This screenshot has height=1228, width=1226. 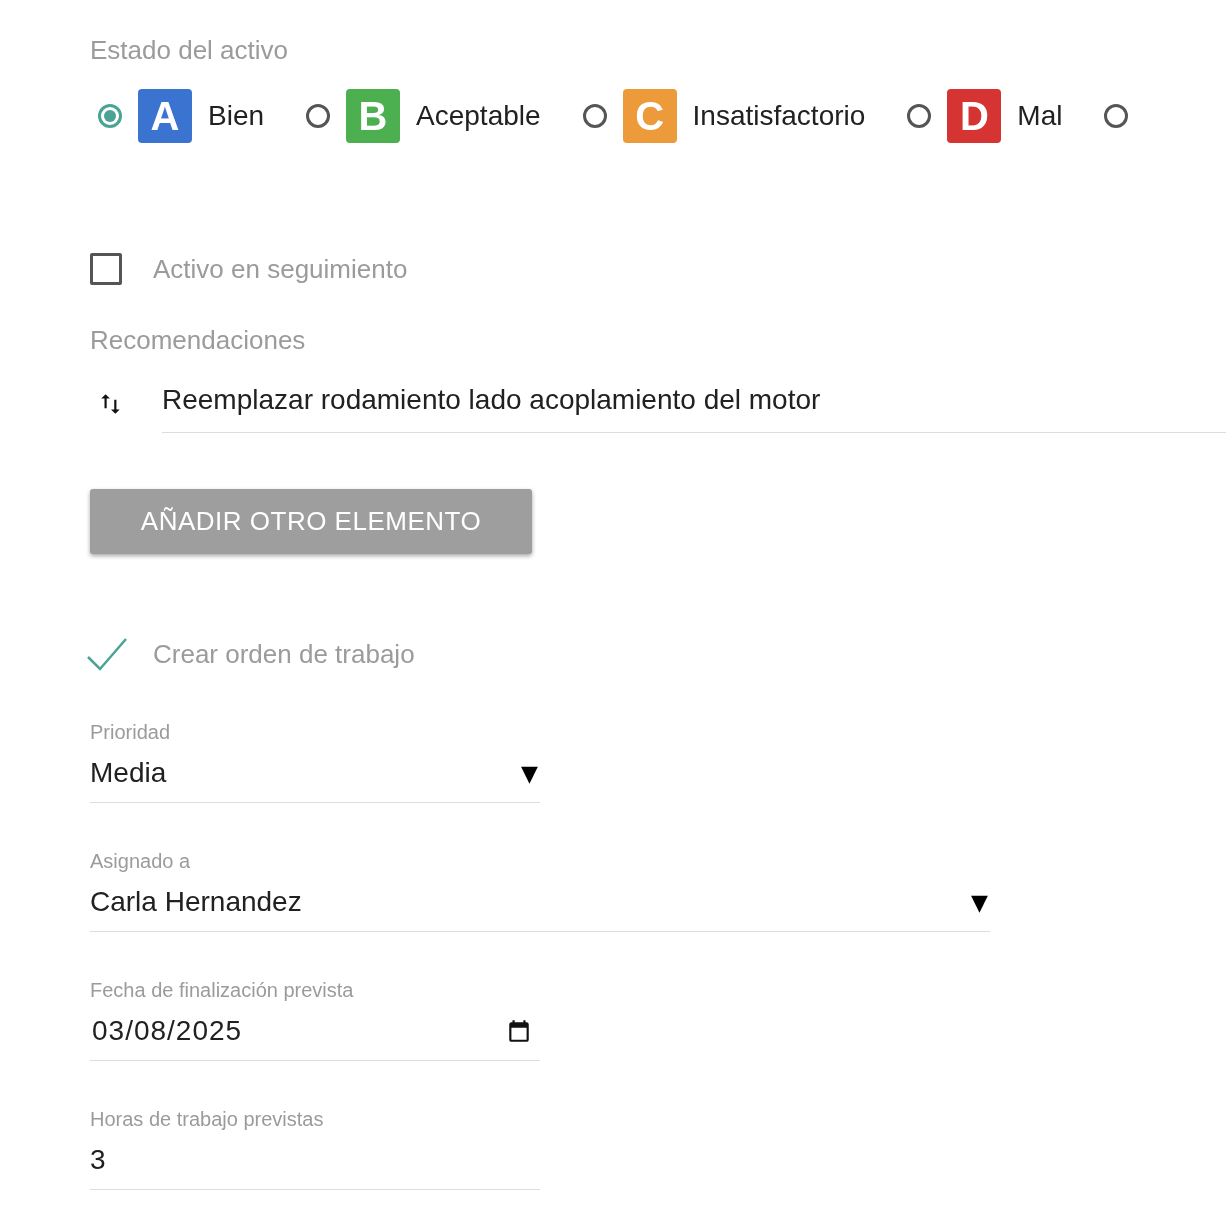 I want to click on field-label: Asignado a, so click(x=141, y=861).